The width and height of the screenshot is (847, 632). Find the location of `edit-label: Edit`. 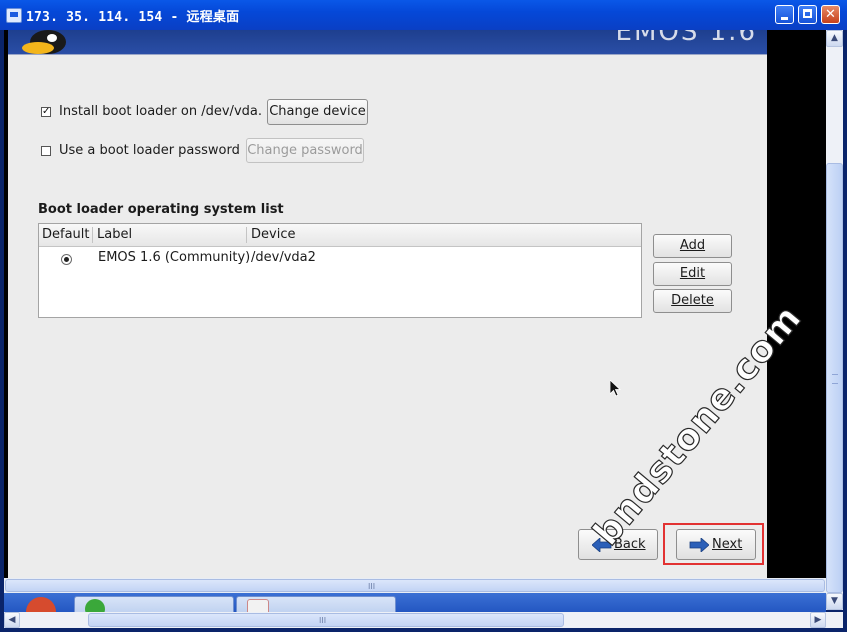

edit-label: Edit is located at coordinates (692, 273).